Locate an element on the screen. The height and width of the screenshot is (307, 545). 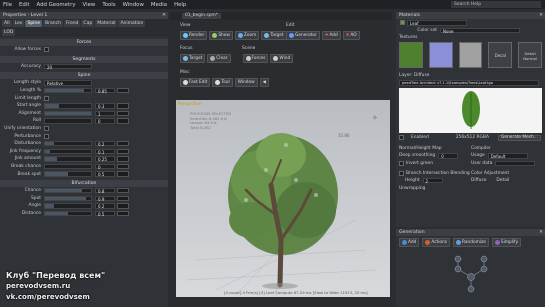
target-view-button: Target is located at coordinates (274, 35).